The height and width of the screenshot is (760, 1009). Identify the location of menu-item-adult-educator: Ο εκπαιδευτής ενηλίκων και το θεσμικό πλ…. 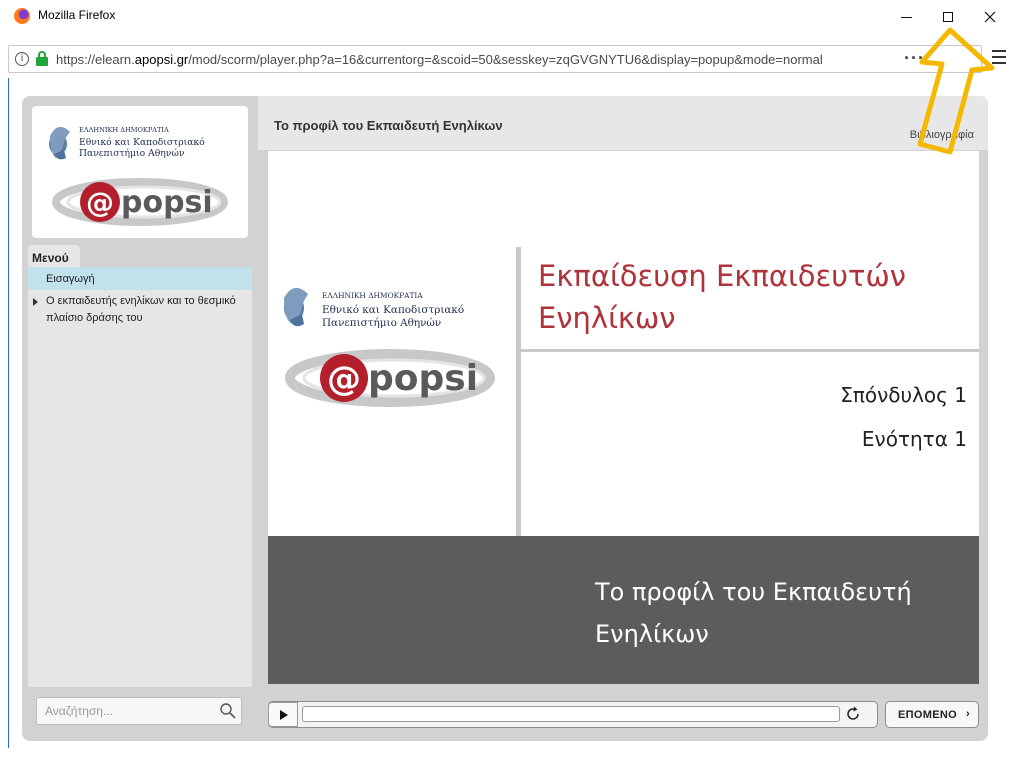
(140, 310).